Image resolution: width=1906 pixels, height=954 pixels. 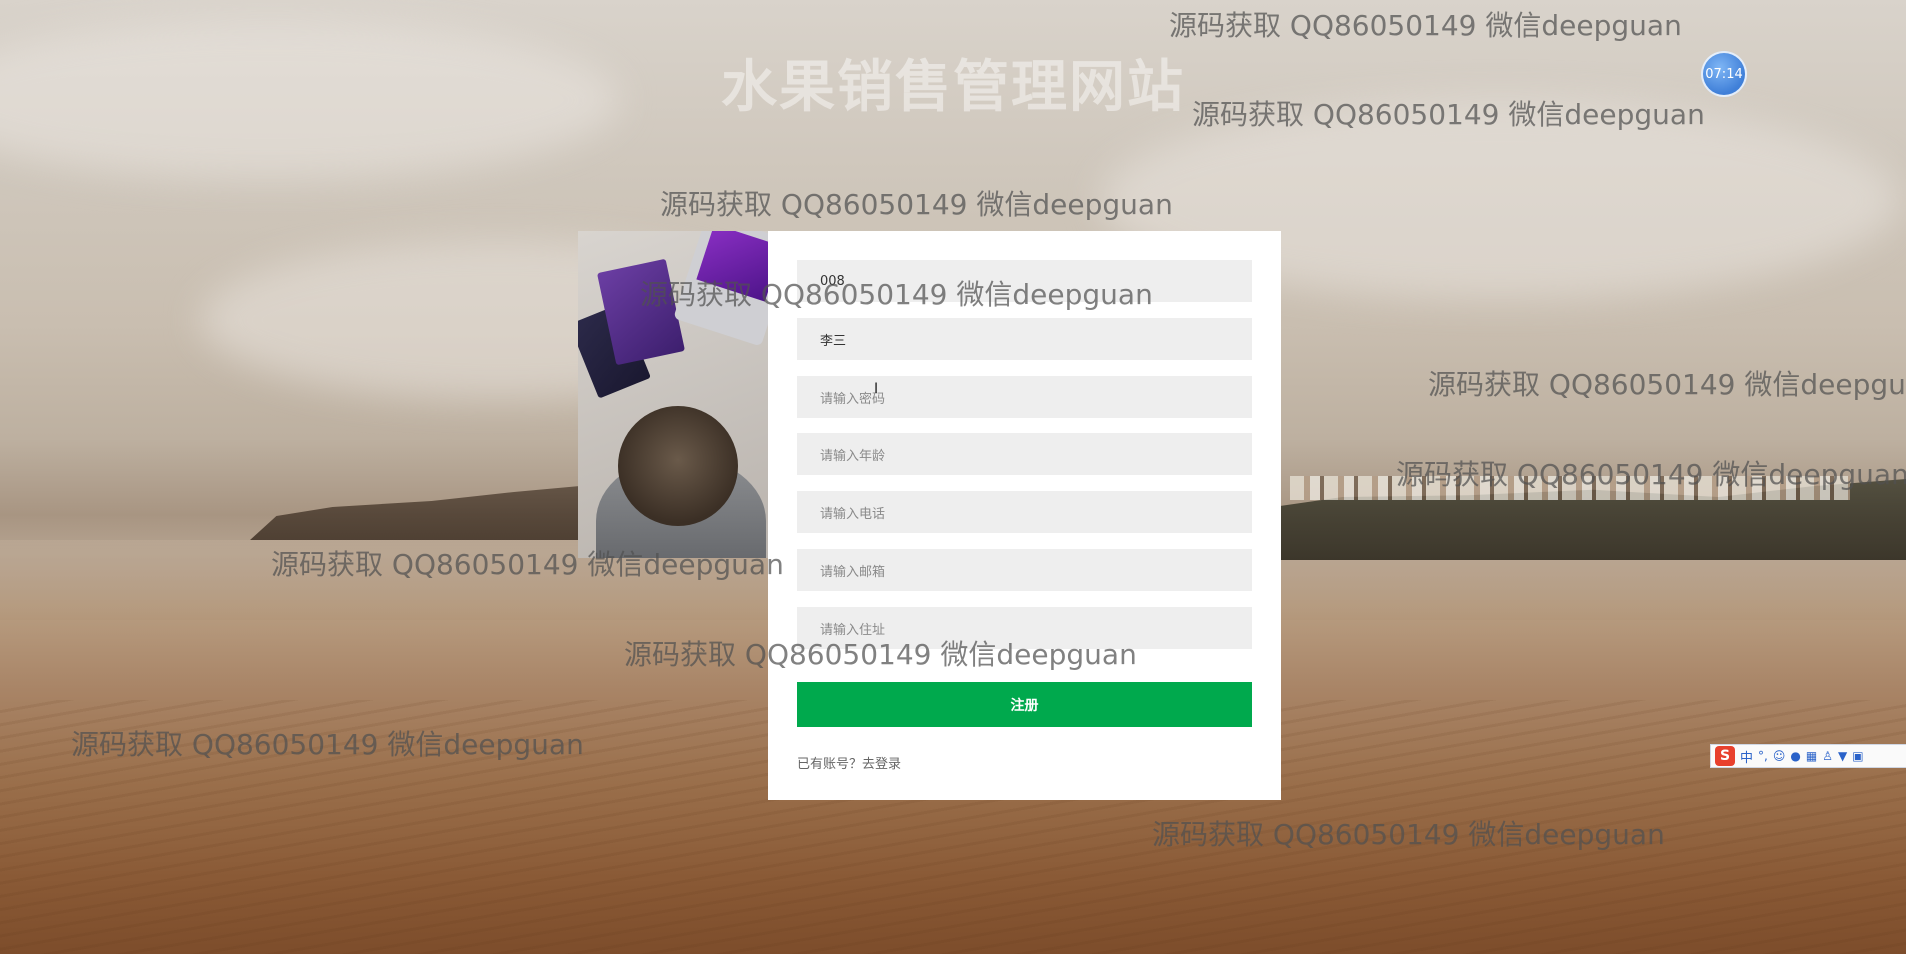 What do you see at coordinates (1024, 704) in the screenshot?
I see `register-button: 注册` at bounding box center [1024, 704].